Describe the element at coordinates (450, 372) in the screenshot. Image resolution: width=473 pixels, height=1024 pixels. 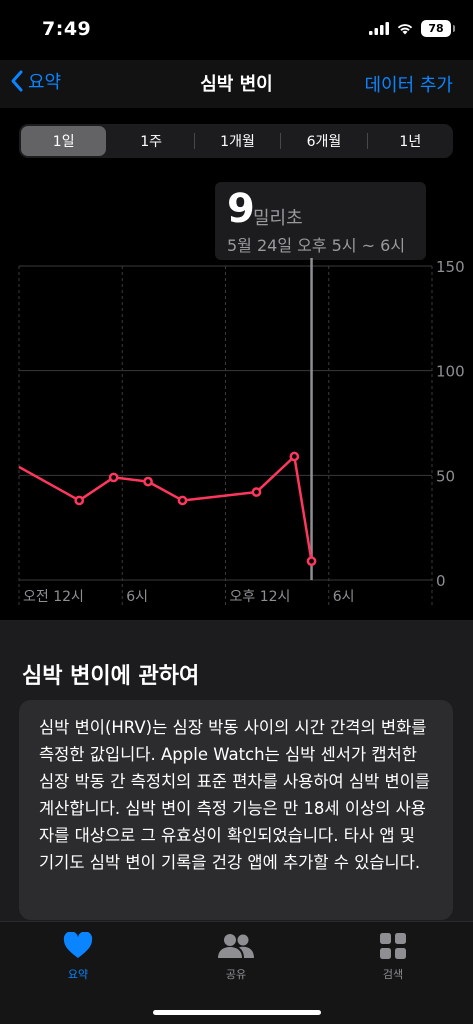
I see `y-tick-label: 100` at that location.